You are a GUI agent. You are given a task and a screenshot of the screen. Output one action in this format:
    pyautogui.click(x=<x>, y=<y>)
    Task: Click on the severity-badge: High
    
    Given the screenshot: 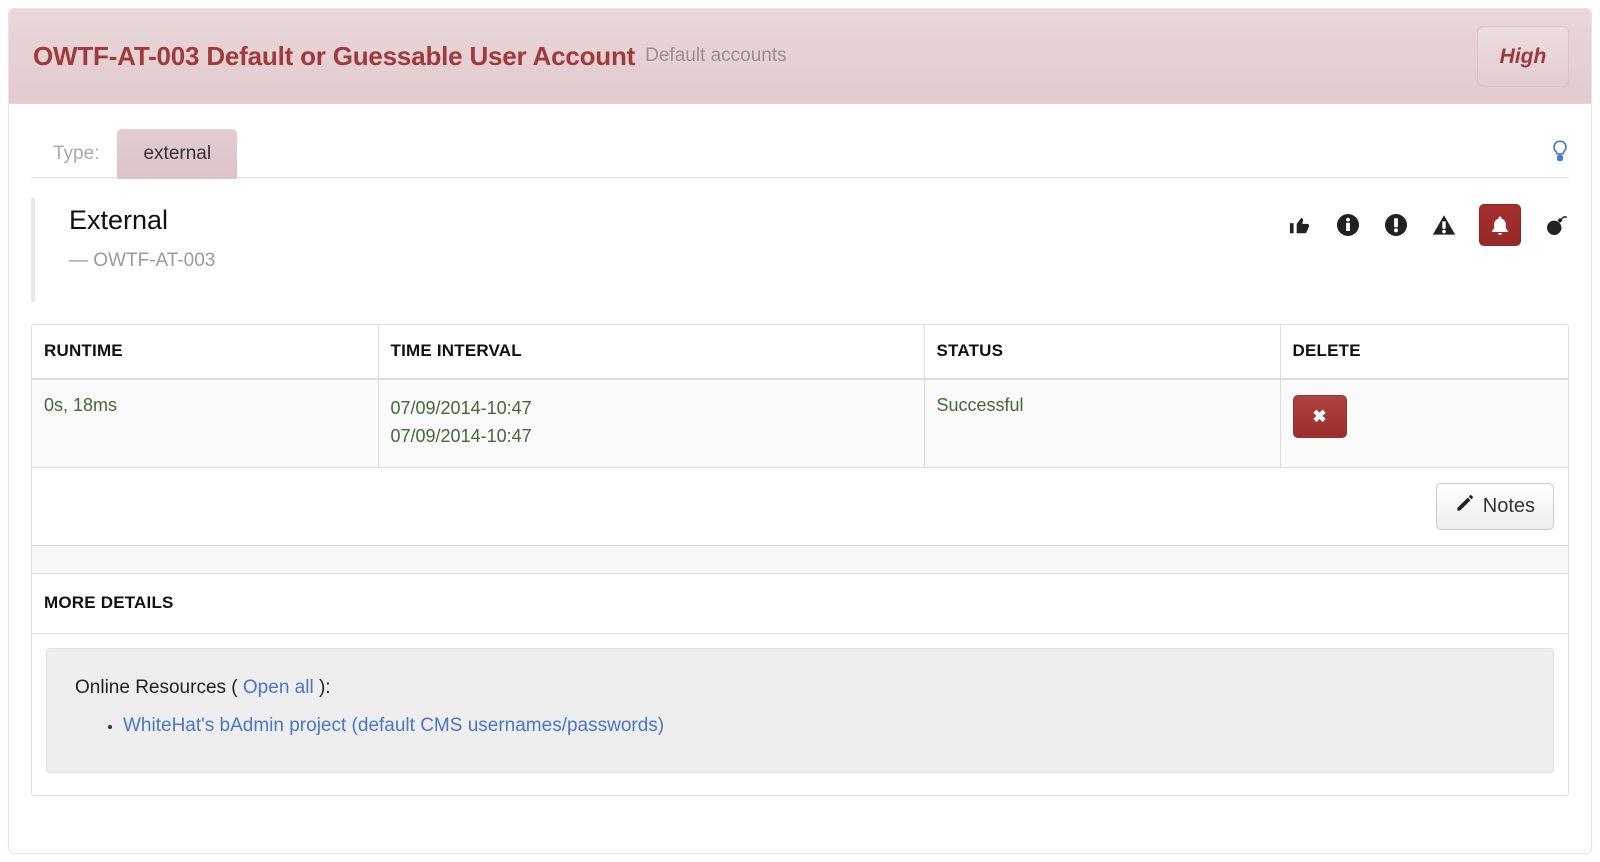 What is the action you would take?
    pyautogui.click(x=1523, y=56)
    